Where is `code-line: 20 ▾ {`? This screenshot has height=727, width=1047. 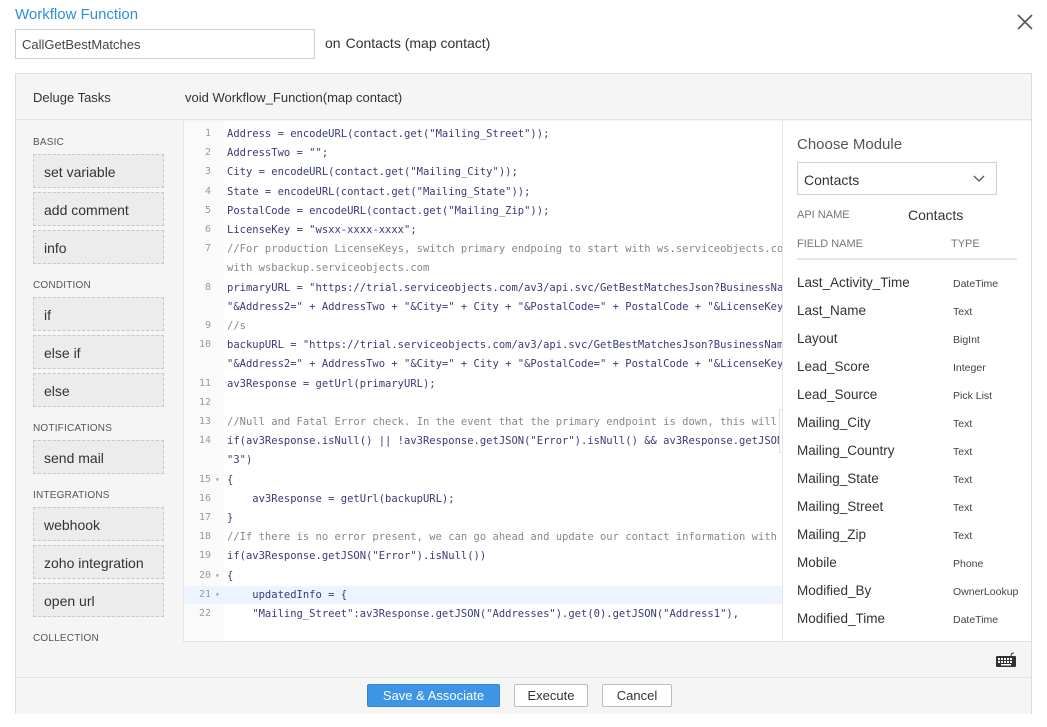
code-line: 20 ▾ { is located at coordinates (483, 576).